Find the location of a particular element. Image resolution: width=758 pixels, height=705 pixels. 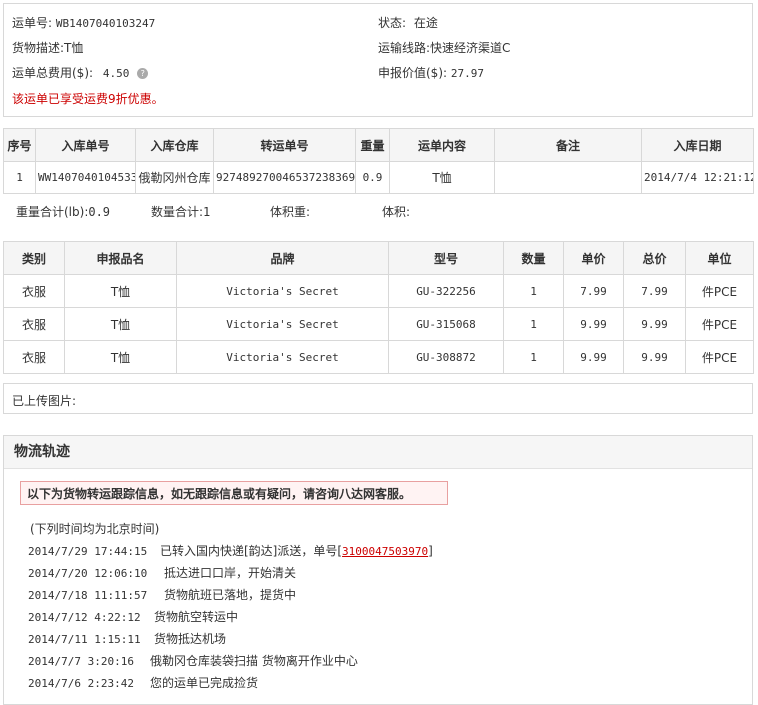

inbound_table-header-6: 备注 is located at coordinates (568, 145).